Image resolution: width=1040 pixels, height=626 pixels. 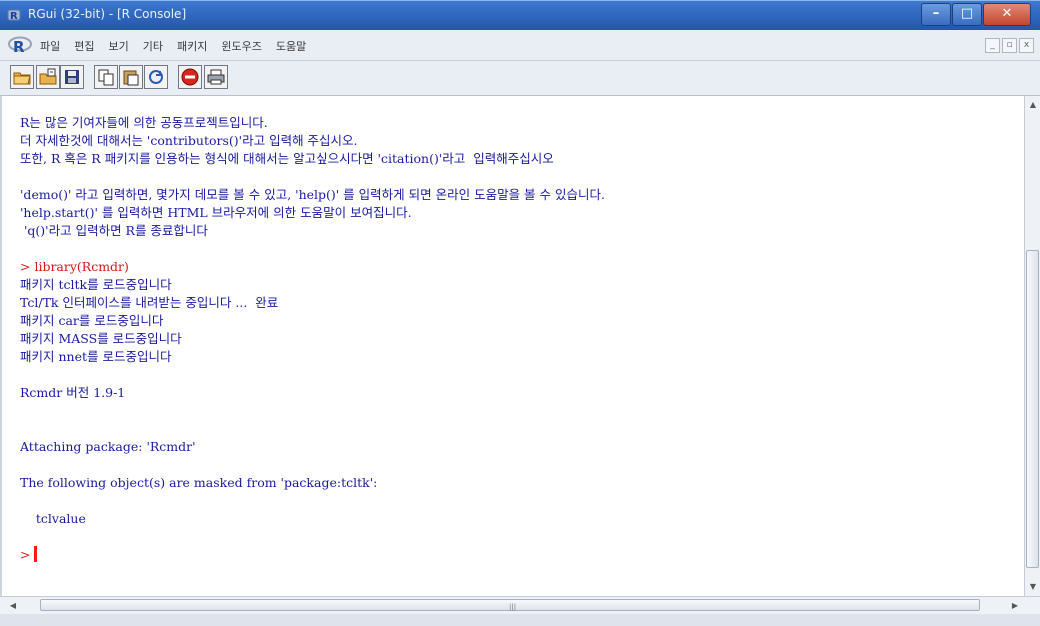 I want to click on console-prompt-line: >, so click(x=520, y=555).